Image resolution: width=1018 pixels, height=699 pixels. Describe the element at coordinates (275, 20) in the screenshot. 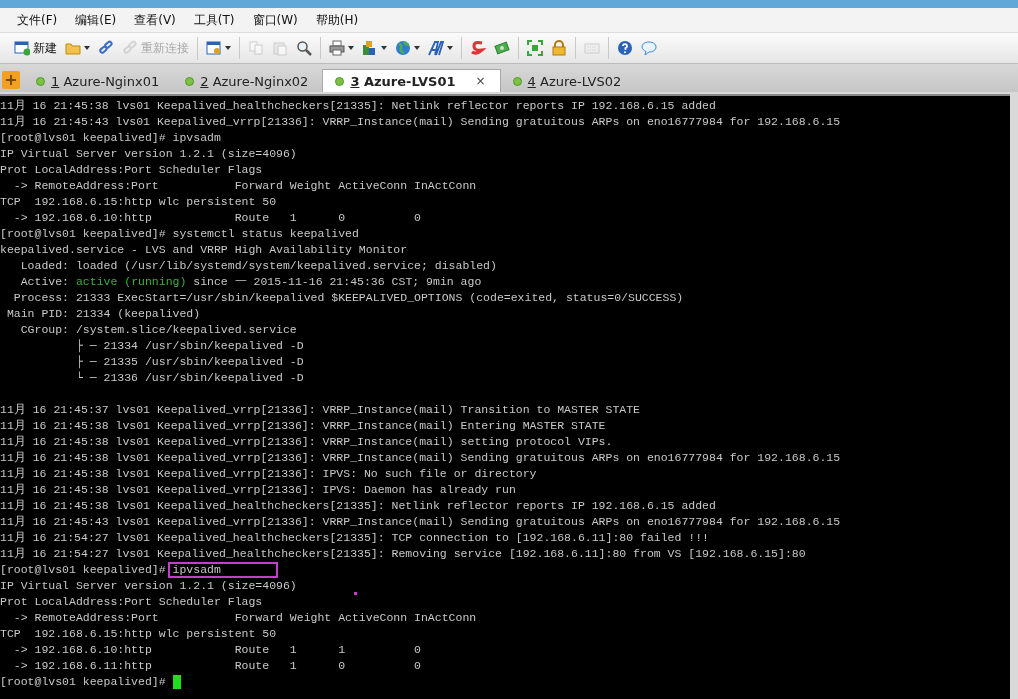

I see `menu-item: 窗口(W)` at that location.